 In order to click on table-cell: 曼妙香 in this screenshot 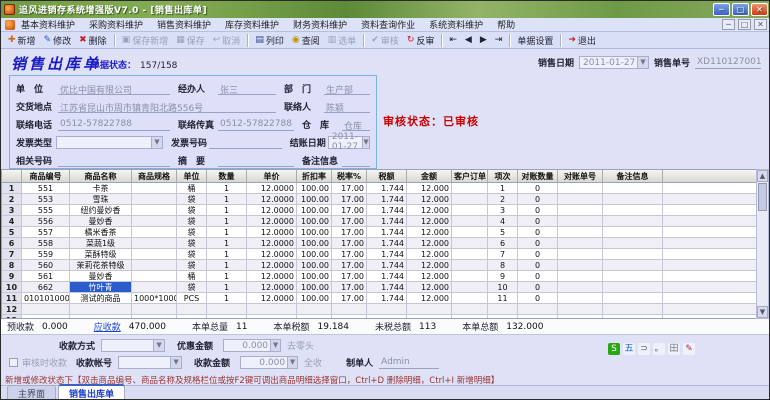, I will do `click(101, 276)`.